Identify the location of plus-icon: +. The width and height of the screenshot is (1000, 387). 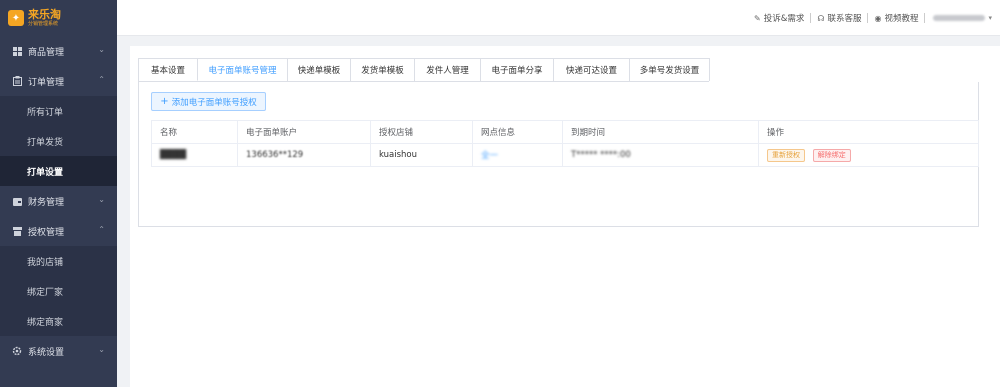
(164, 101).